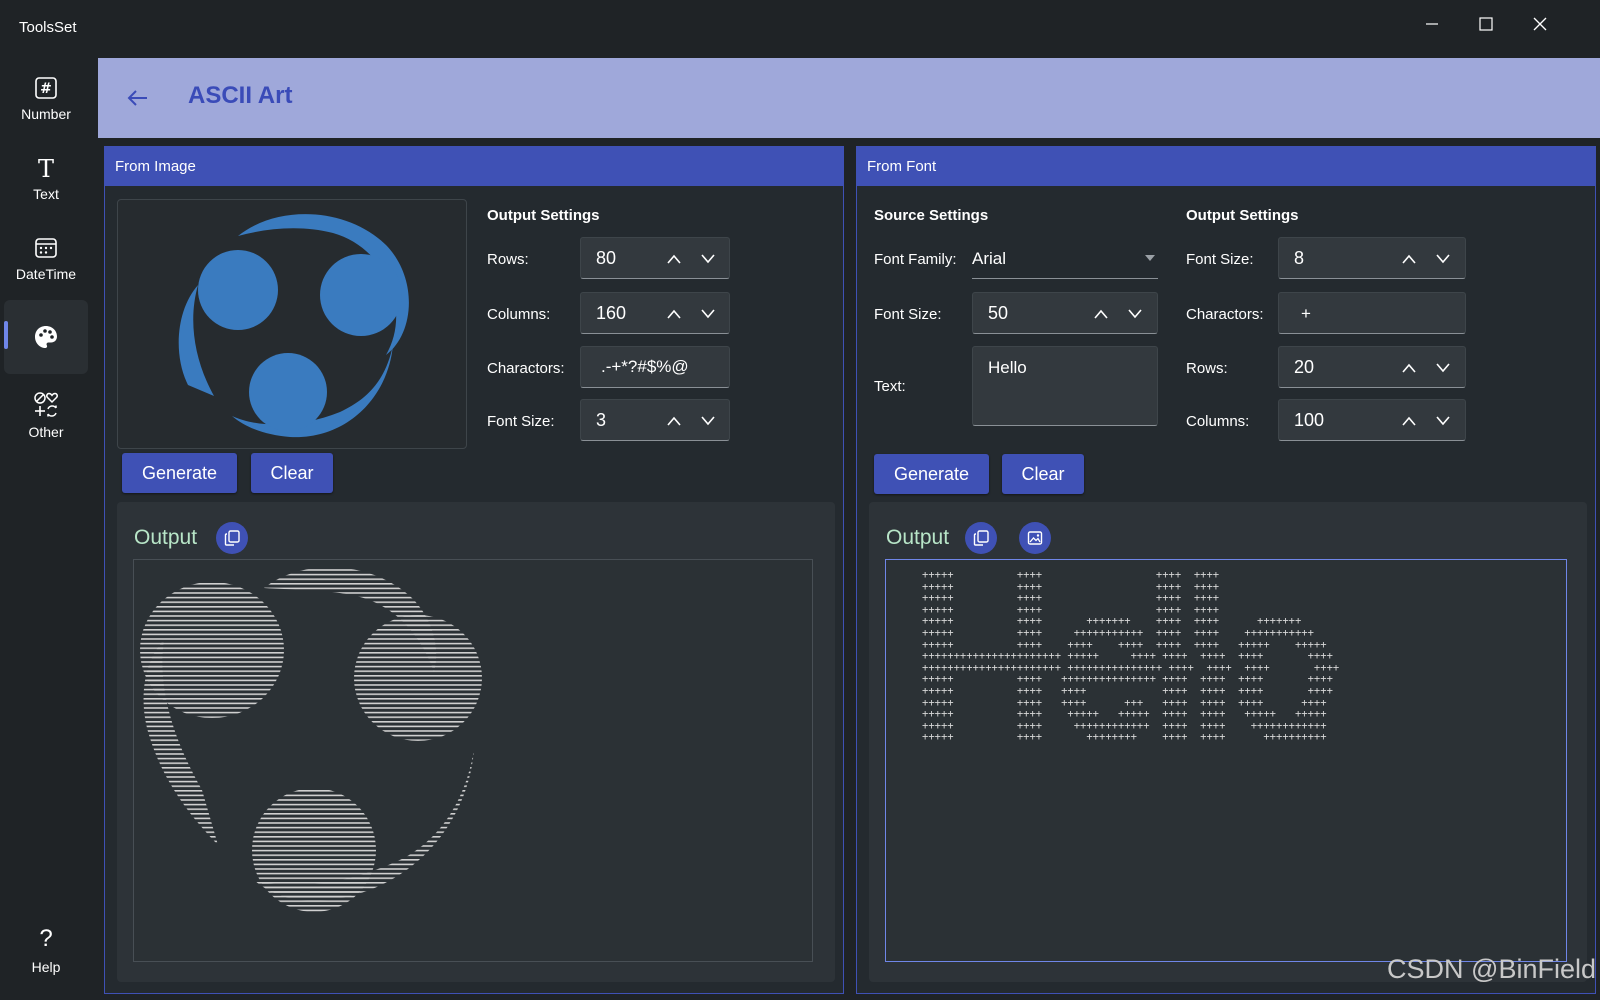  I want to click on title-bar: ToolsSet, so click(800, 29).